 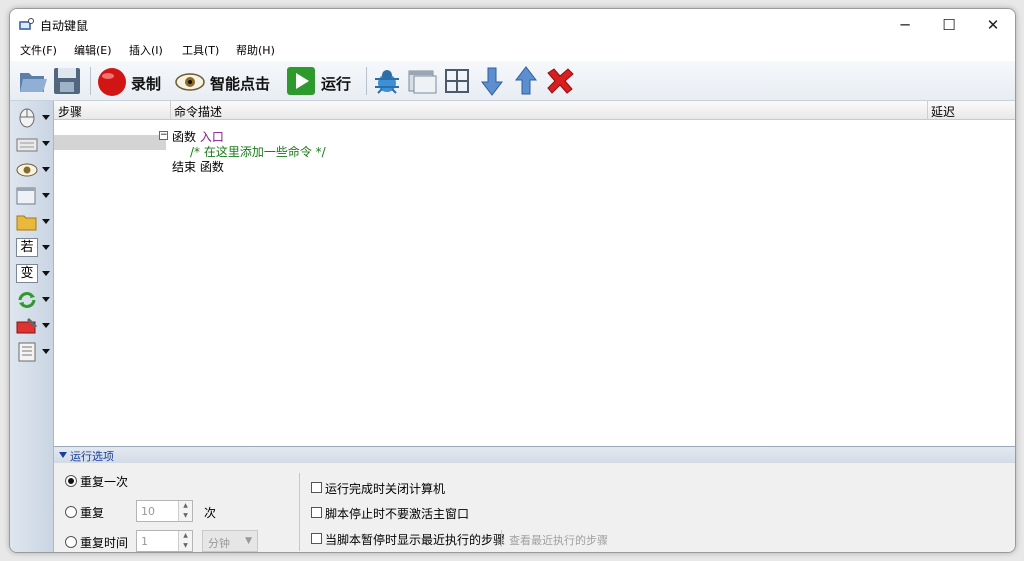 I want to click on mouse-command-button, so click(x=32, y=118).